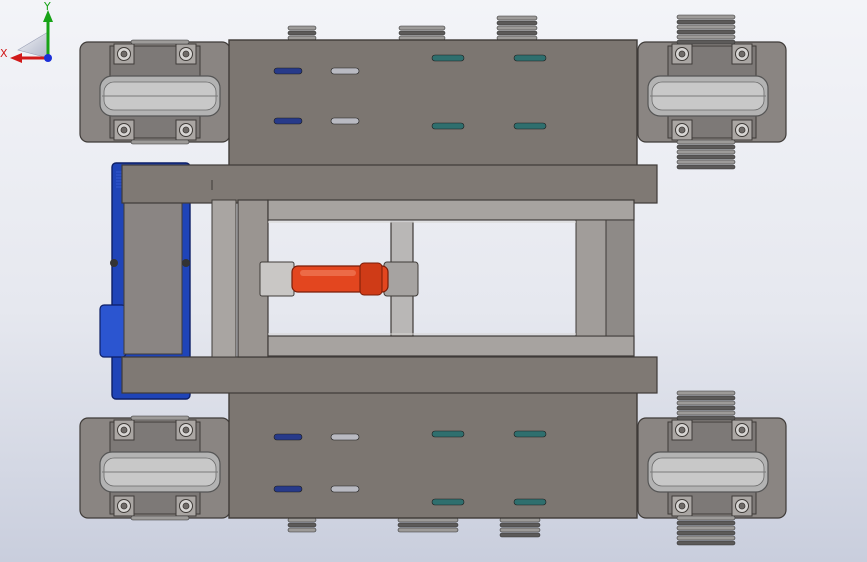  I want to click on view-triad: Y X, so click(26, 31).